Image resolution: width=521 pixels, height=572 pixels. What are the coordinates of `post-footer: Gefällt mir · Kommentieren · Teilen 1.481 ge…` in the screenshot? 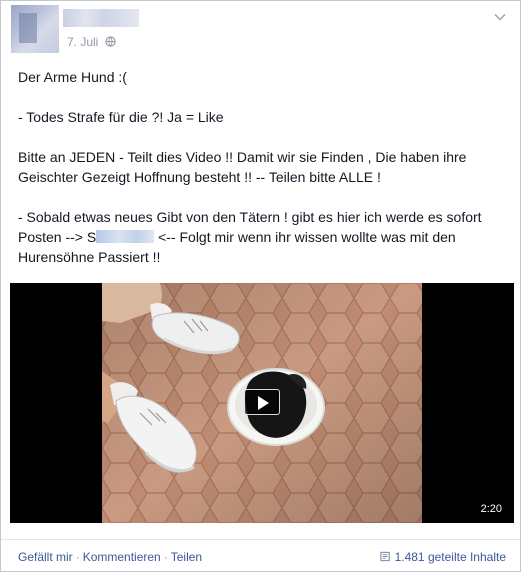 It's located at (260, 555).